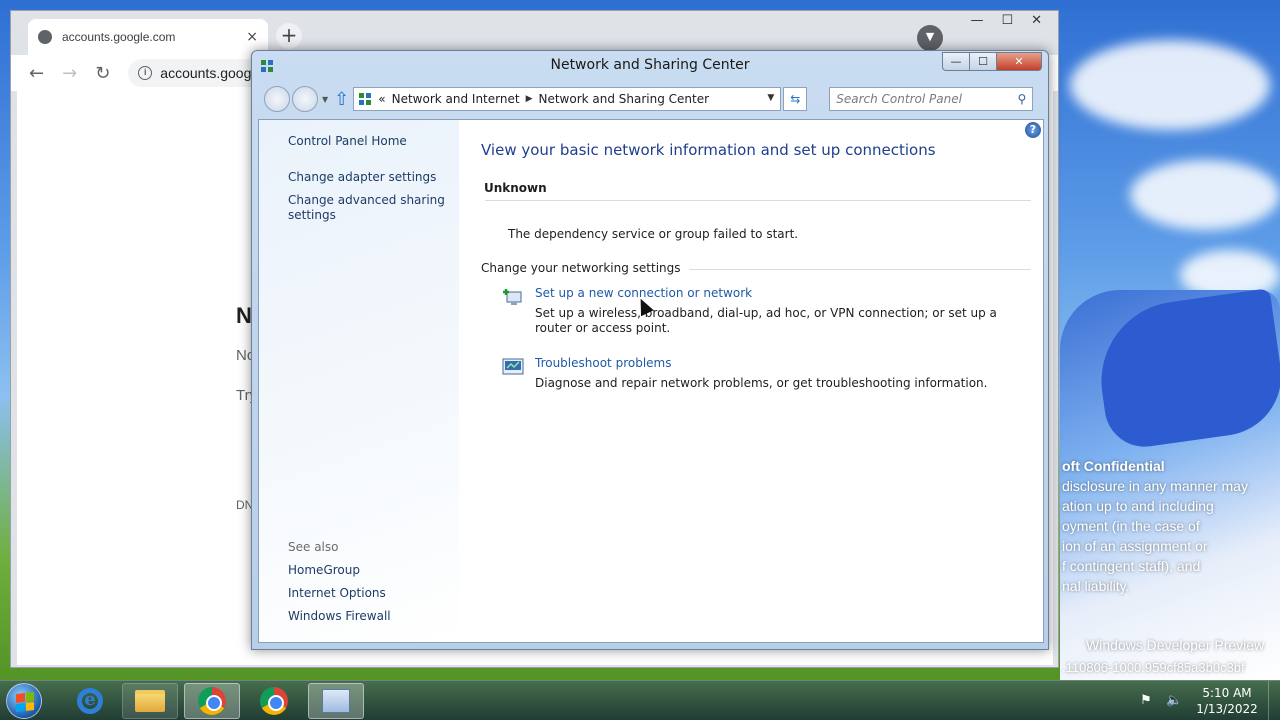  I want to click on internet-explorer-icon: e, so click(90, 701).